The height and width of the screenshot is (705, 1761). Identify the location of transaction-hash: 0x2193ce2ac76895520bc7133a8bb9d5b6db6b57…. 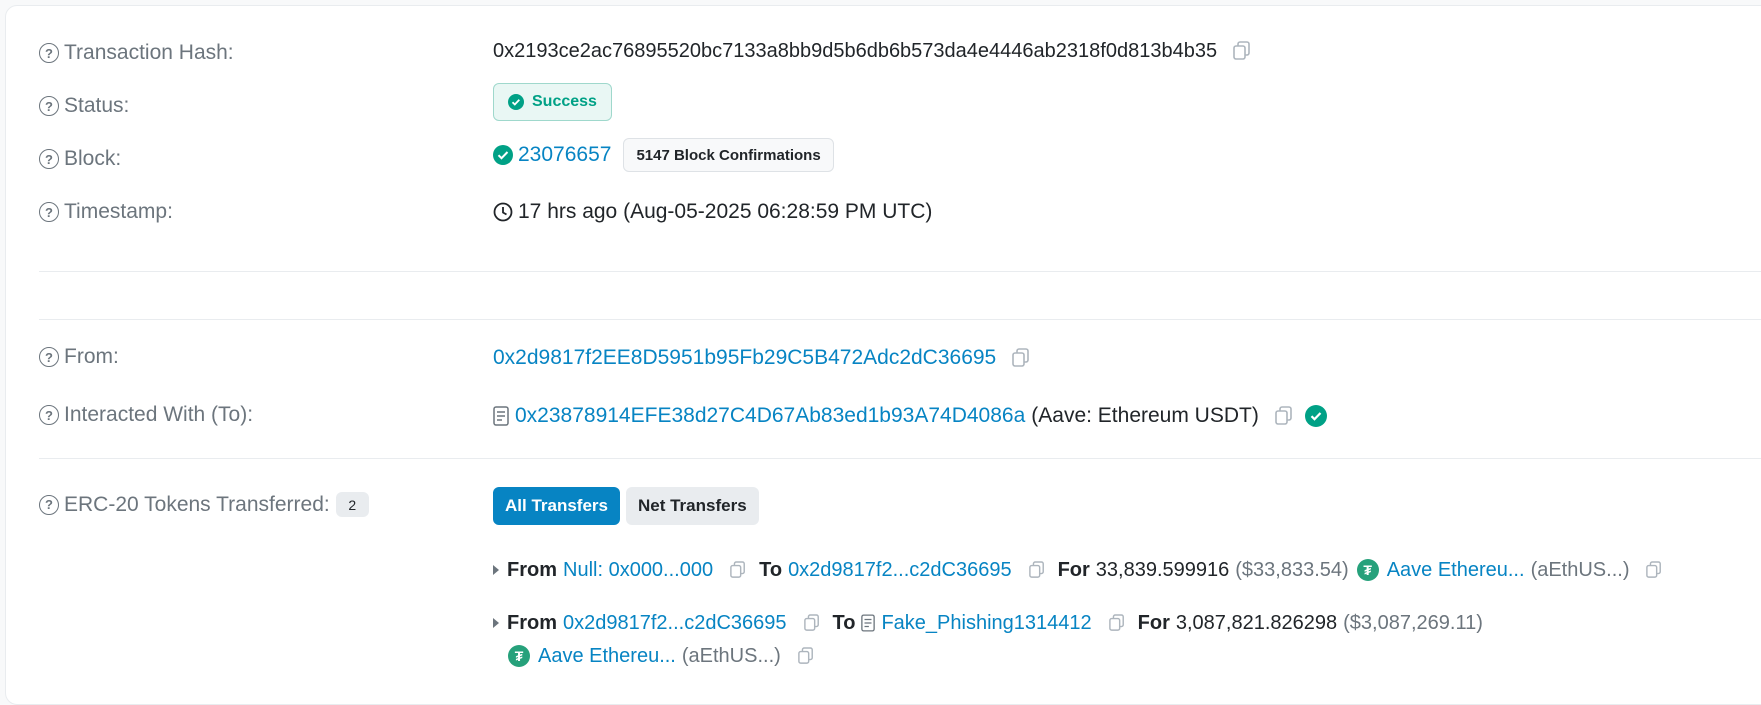
(855, 50).